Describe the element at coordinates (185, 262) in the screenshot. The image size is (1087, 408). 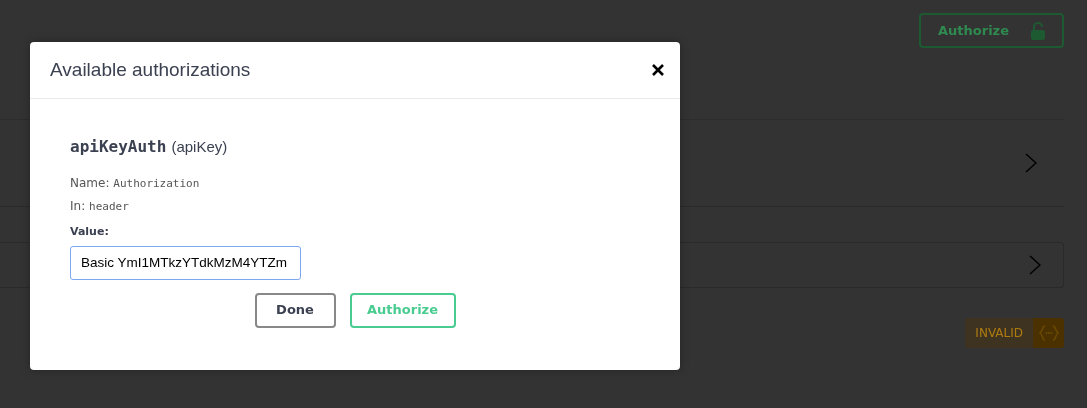
I see `input-field: Basic YmI1MTkzYTdkMzM4YTZm` at that location.